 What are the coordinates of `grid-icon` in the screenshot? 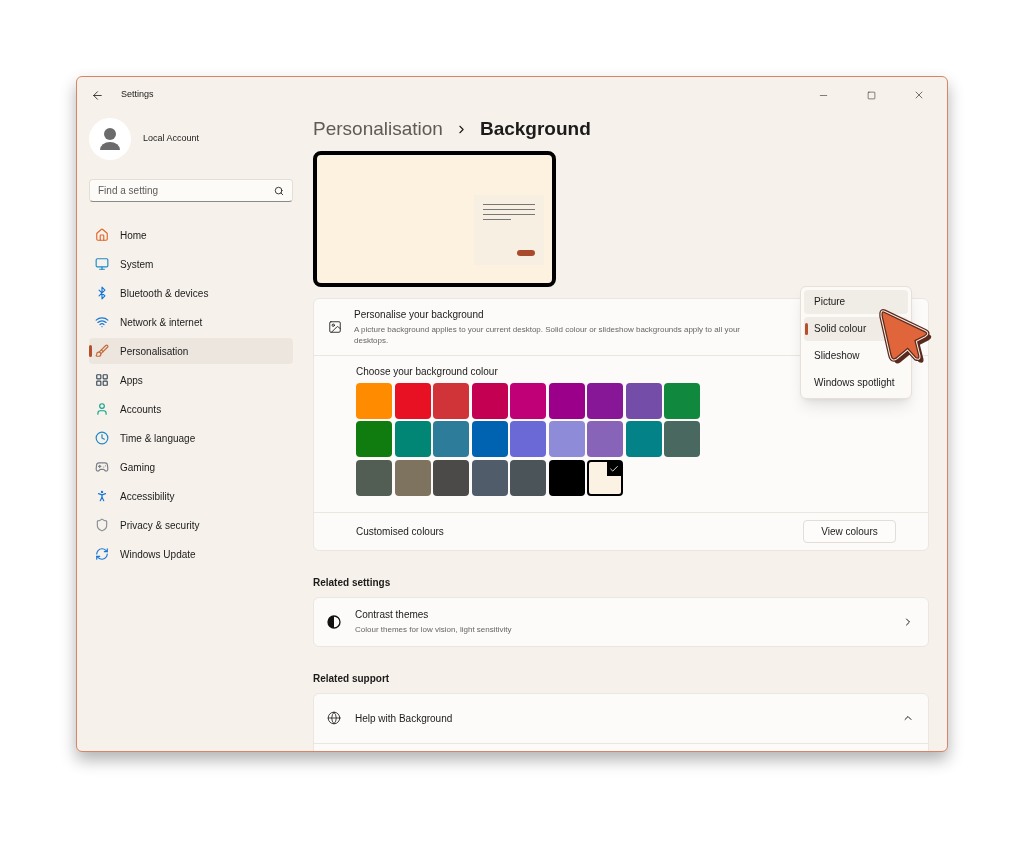 It's located at (102, 380).